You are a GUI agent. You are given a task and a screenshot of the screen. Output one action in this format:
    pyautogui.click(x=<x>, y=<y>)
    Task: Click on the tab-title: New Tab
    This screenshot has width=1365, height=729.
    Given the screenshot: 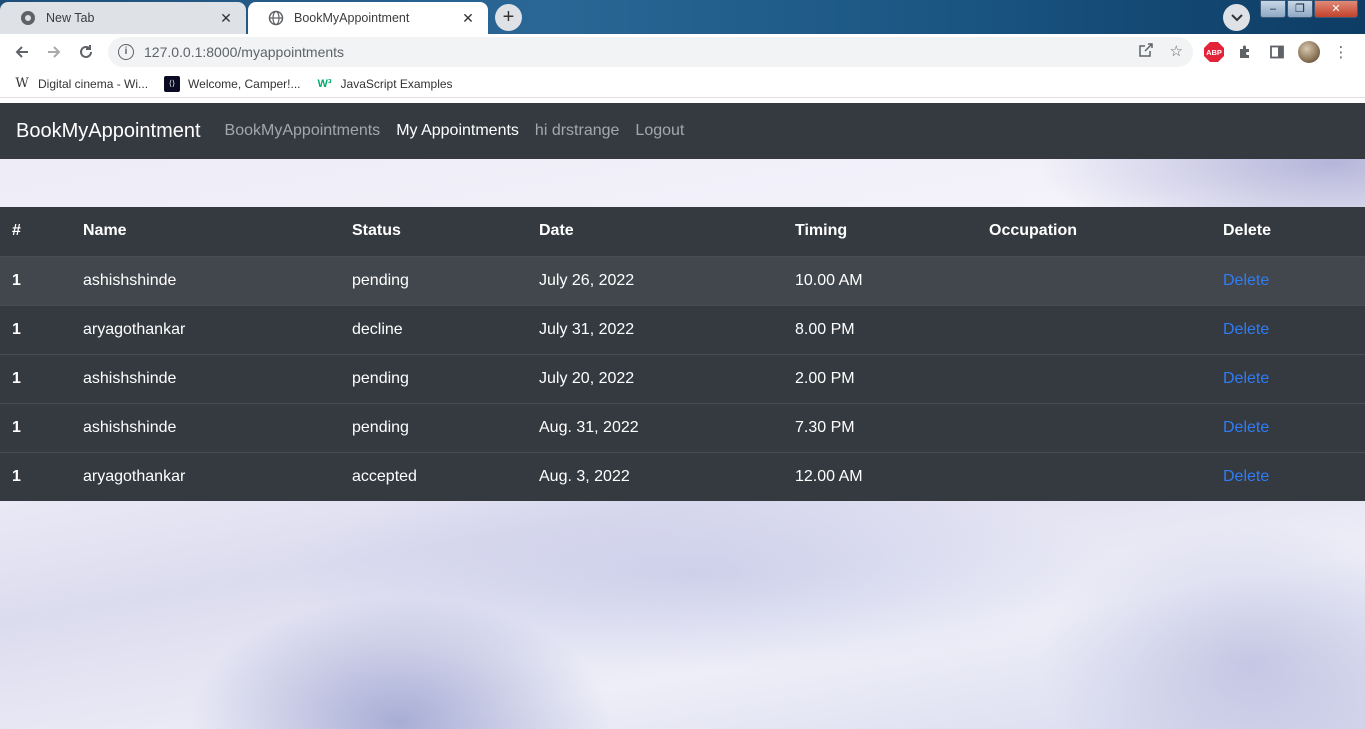 What is the action you would take?
    pyautogui.click(x=70, y=18)
    